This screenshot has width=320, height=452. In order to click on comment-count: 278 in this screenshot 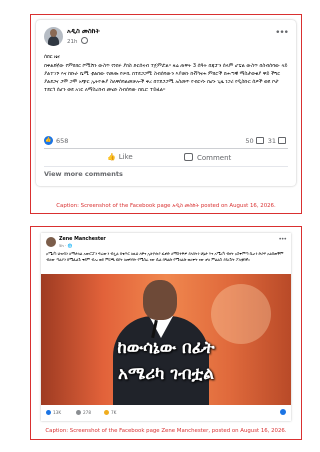, I will do `click(87, 412)`.